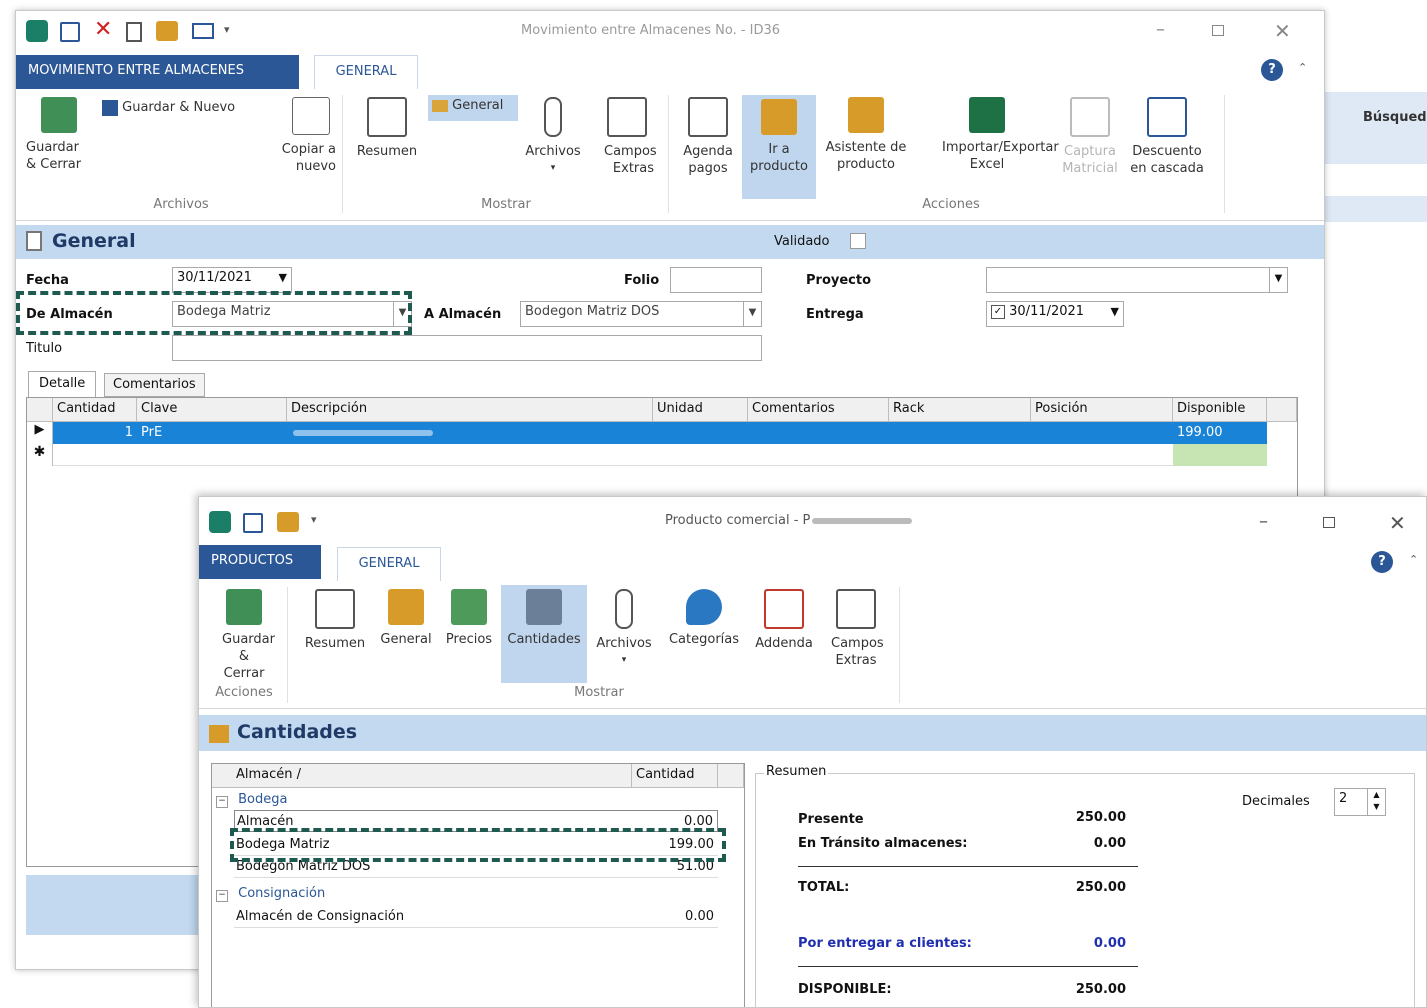 Image resolution: width=1427 pixels, height=1008 pixels. What do you see at coordinates (1090, 137) in the screenshot?
I see `captura-matricial-button: Captura Matricial` at bounding box center [1090, 137].